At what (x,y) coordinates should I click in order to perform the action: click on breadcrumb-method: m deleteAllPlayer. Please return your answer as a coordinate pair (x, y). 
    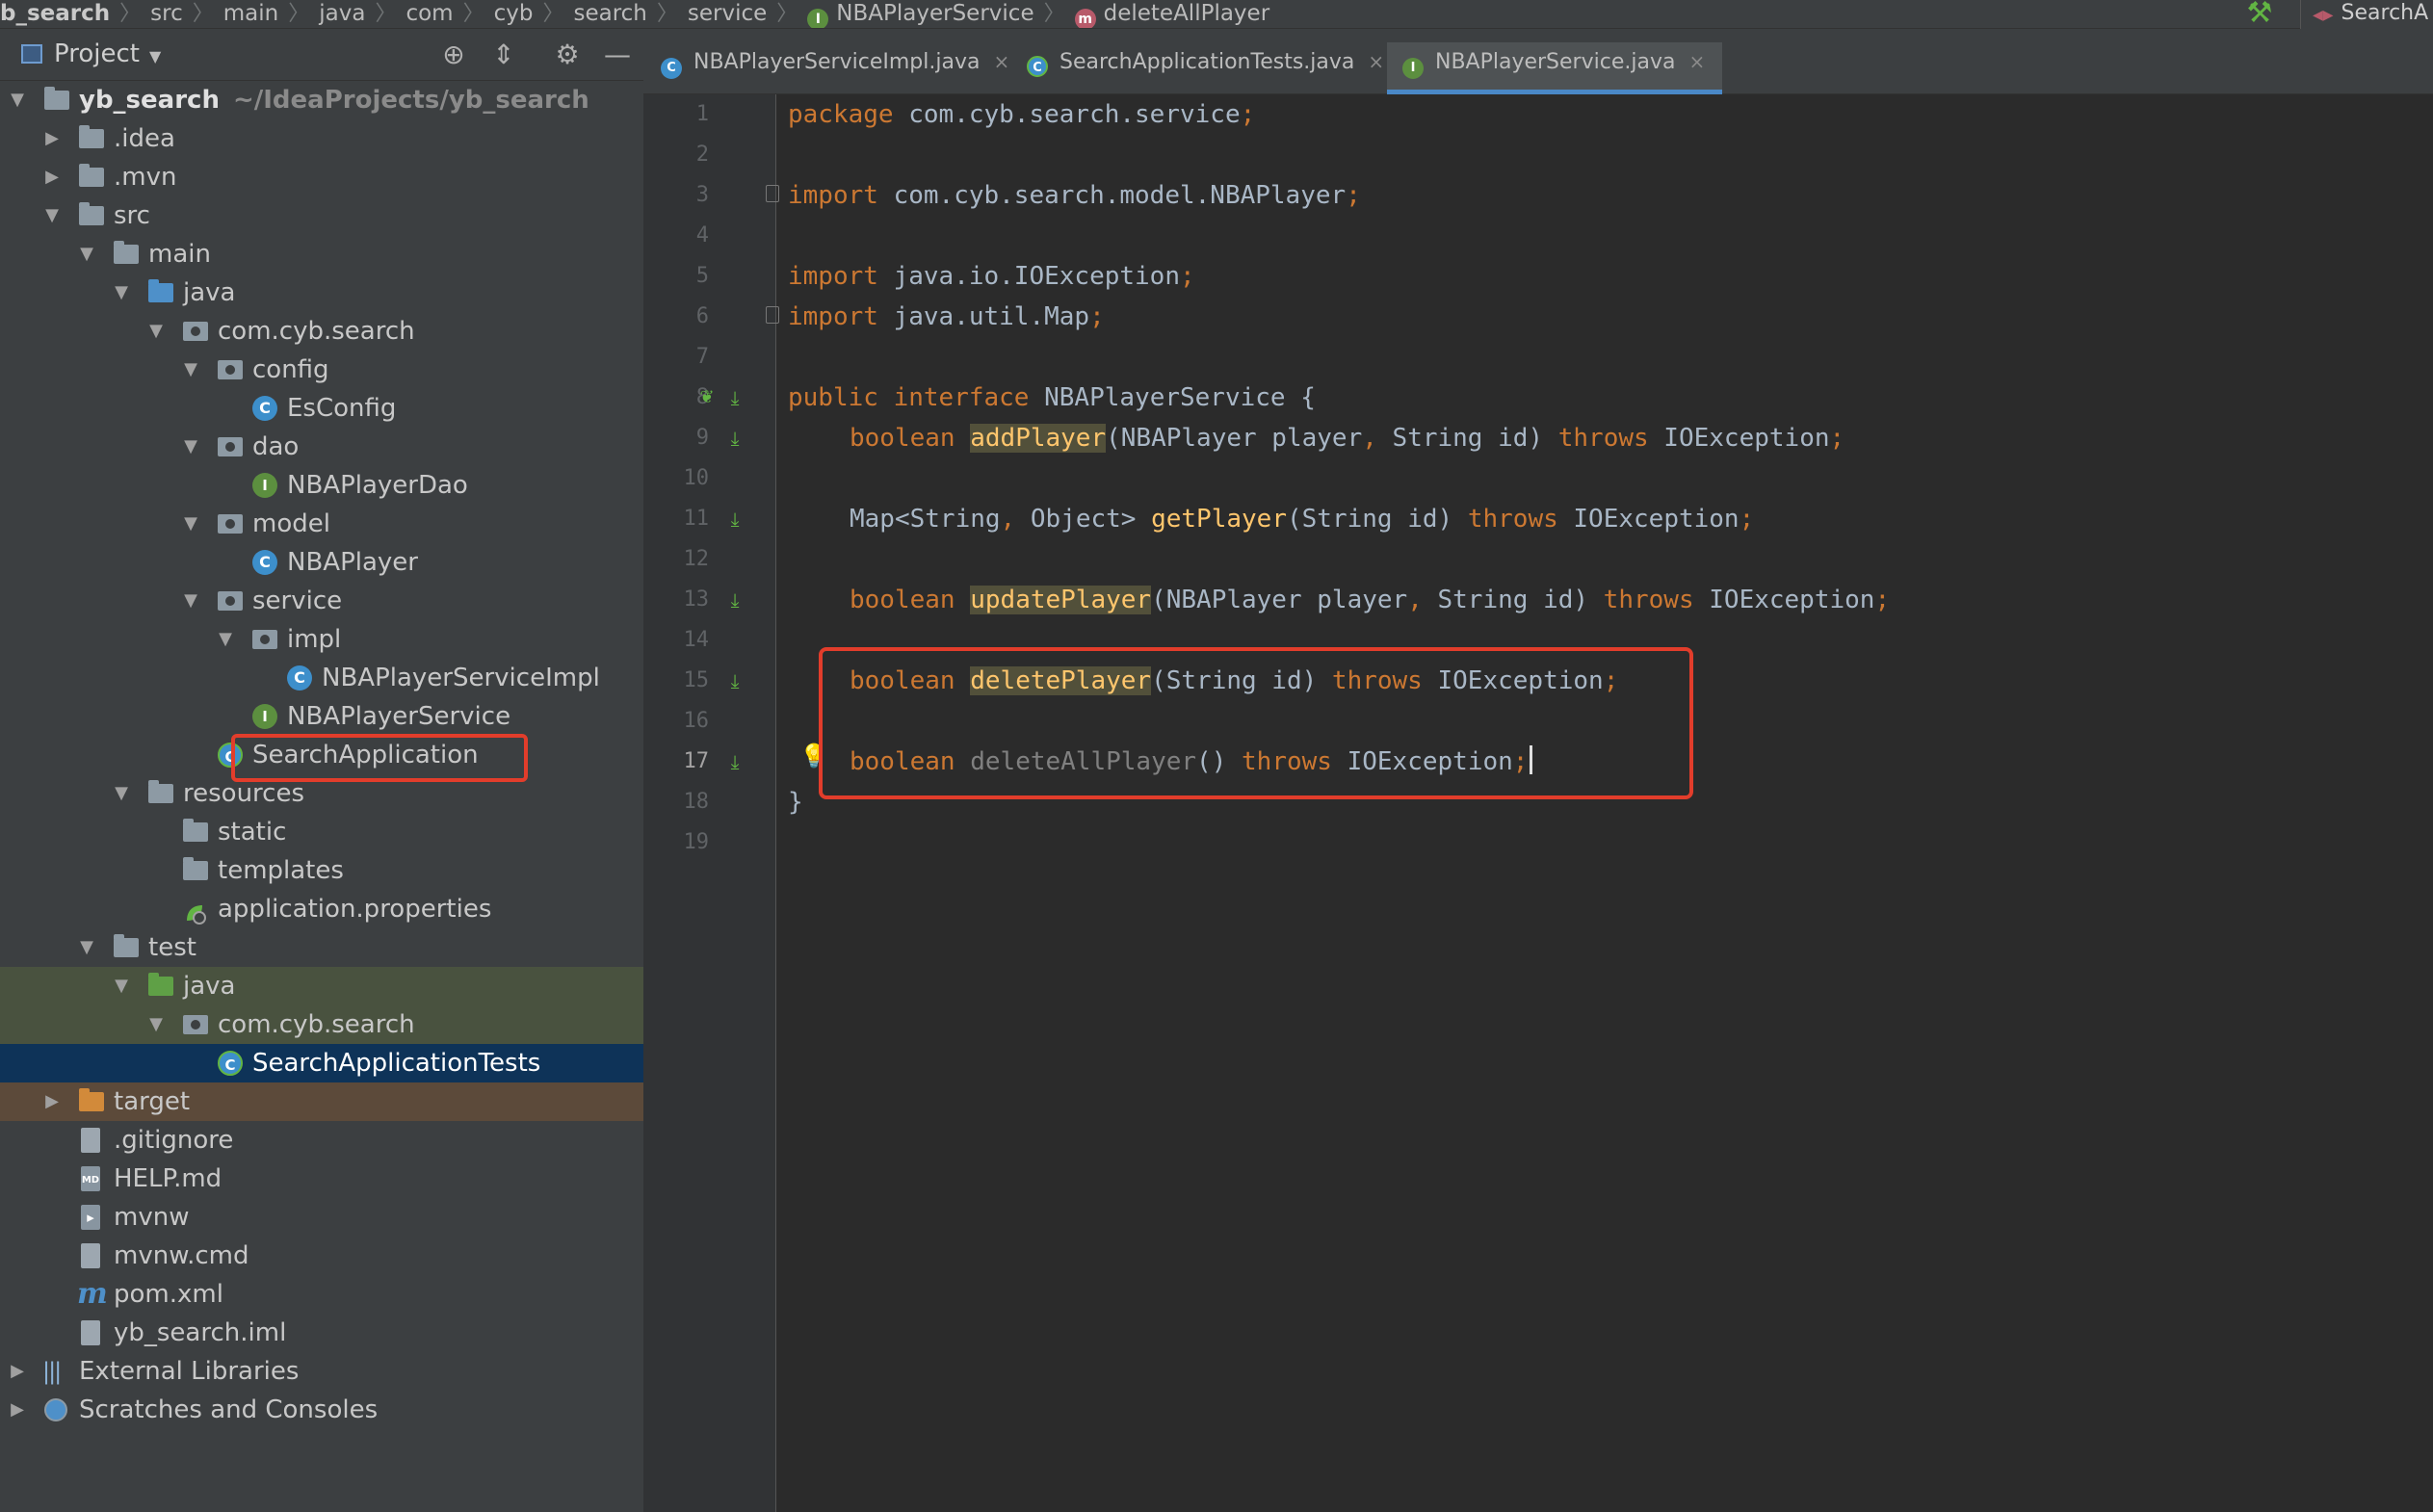
    Looking at the image, I should click on (1171, 14).